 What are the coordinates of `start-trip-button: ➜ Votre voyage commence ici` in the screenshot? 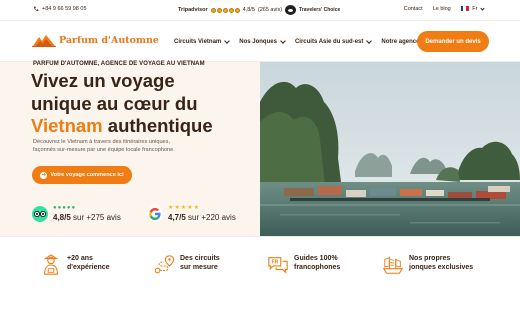 It's located at (82, 175).